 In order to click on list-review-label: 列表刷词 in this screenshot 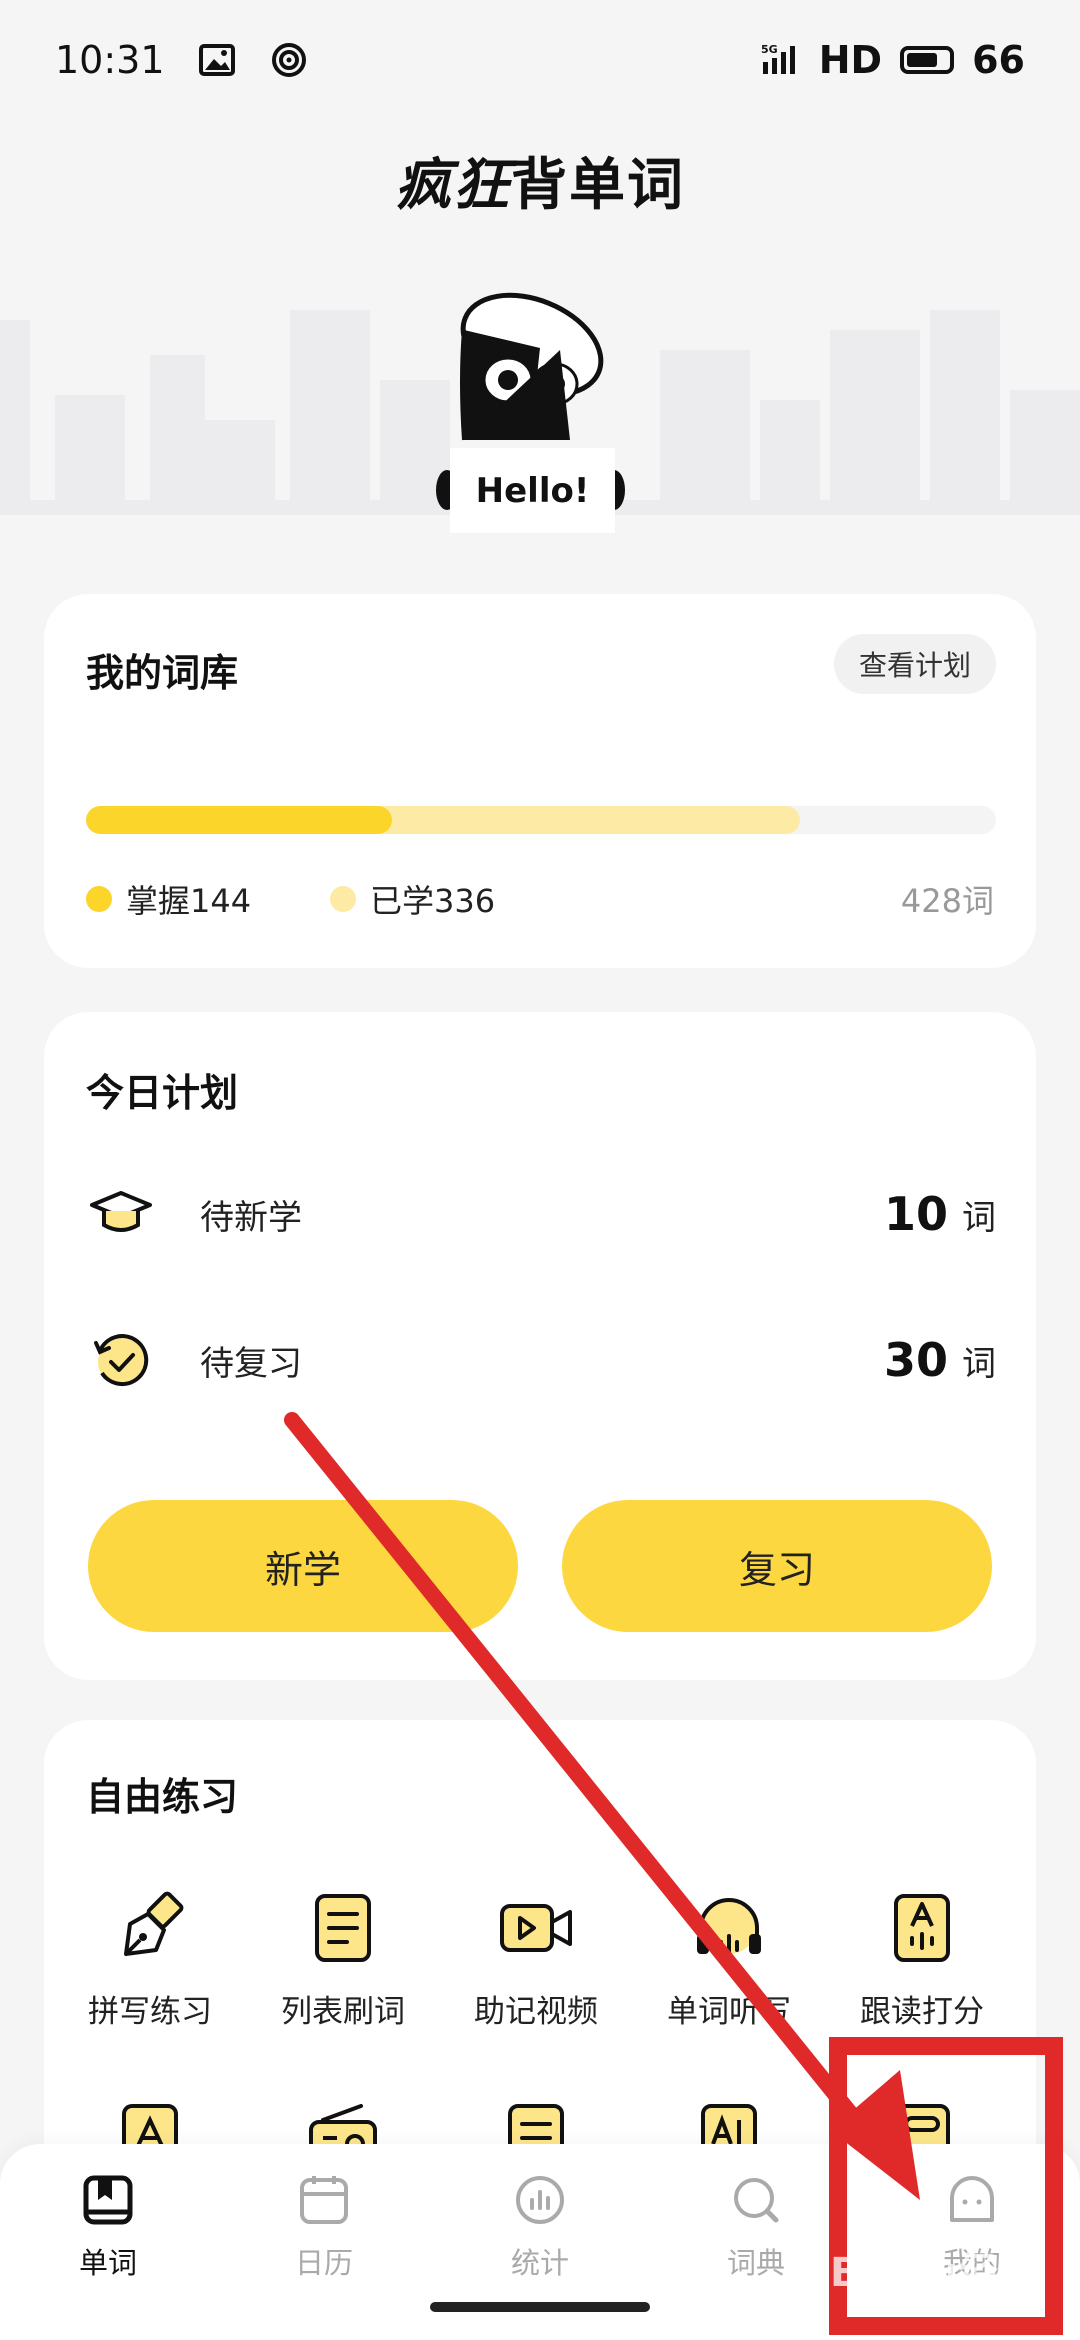, I will do `click(343, 2012)`.